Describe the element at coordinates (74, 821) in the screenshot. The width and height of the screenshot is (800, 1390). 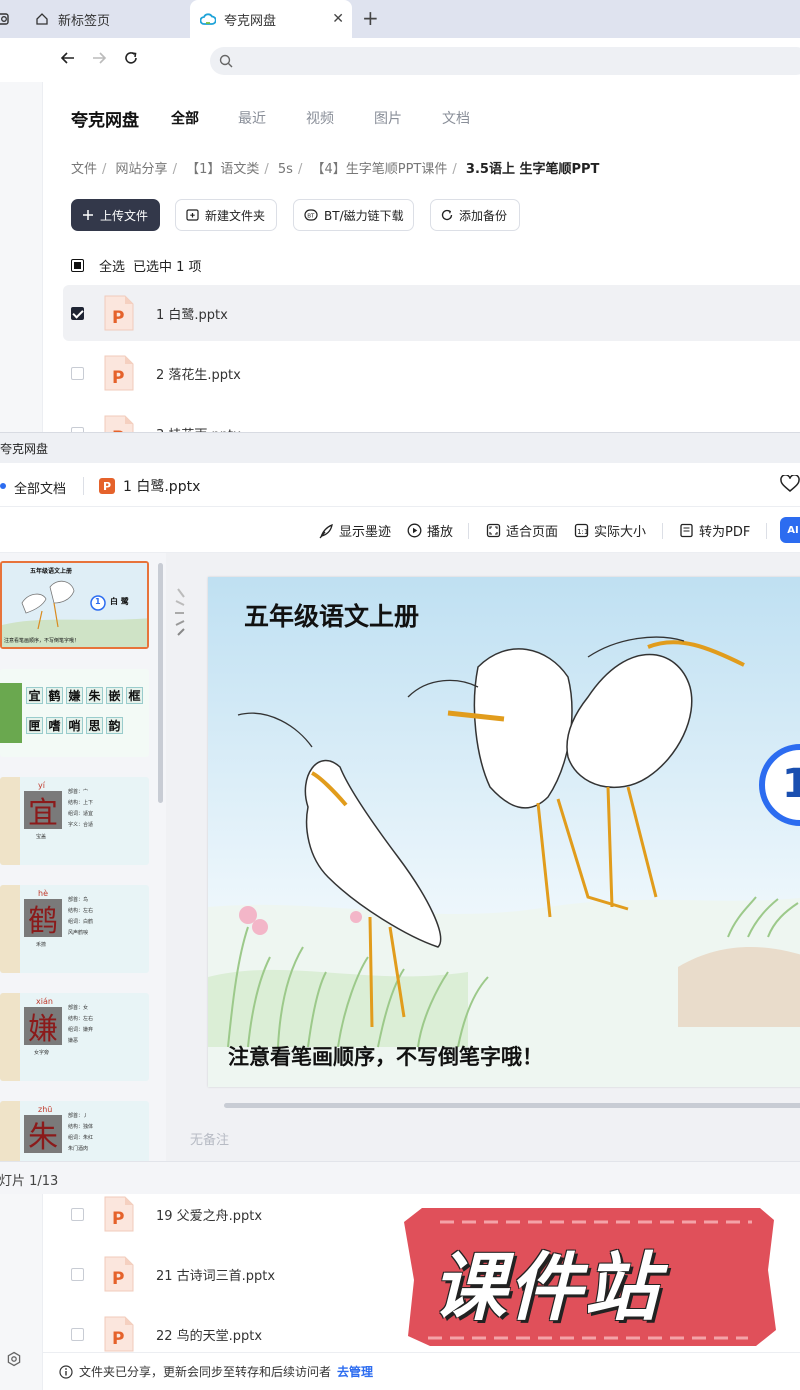
I see `slide-thumbnail: yí 宜 宝盖 部首：宀 结构：上下 组词：适宜 字义：合适` at that location.